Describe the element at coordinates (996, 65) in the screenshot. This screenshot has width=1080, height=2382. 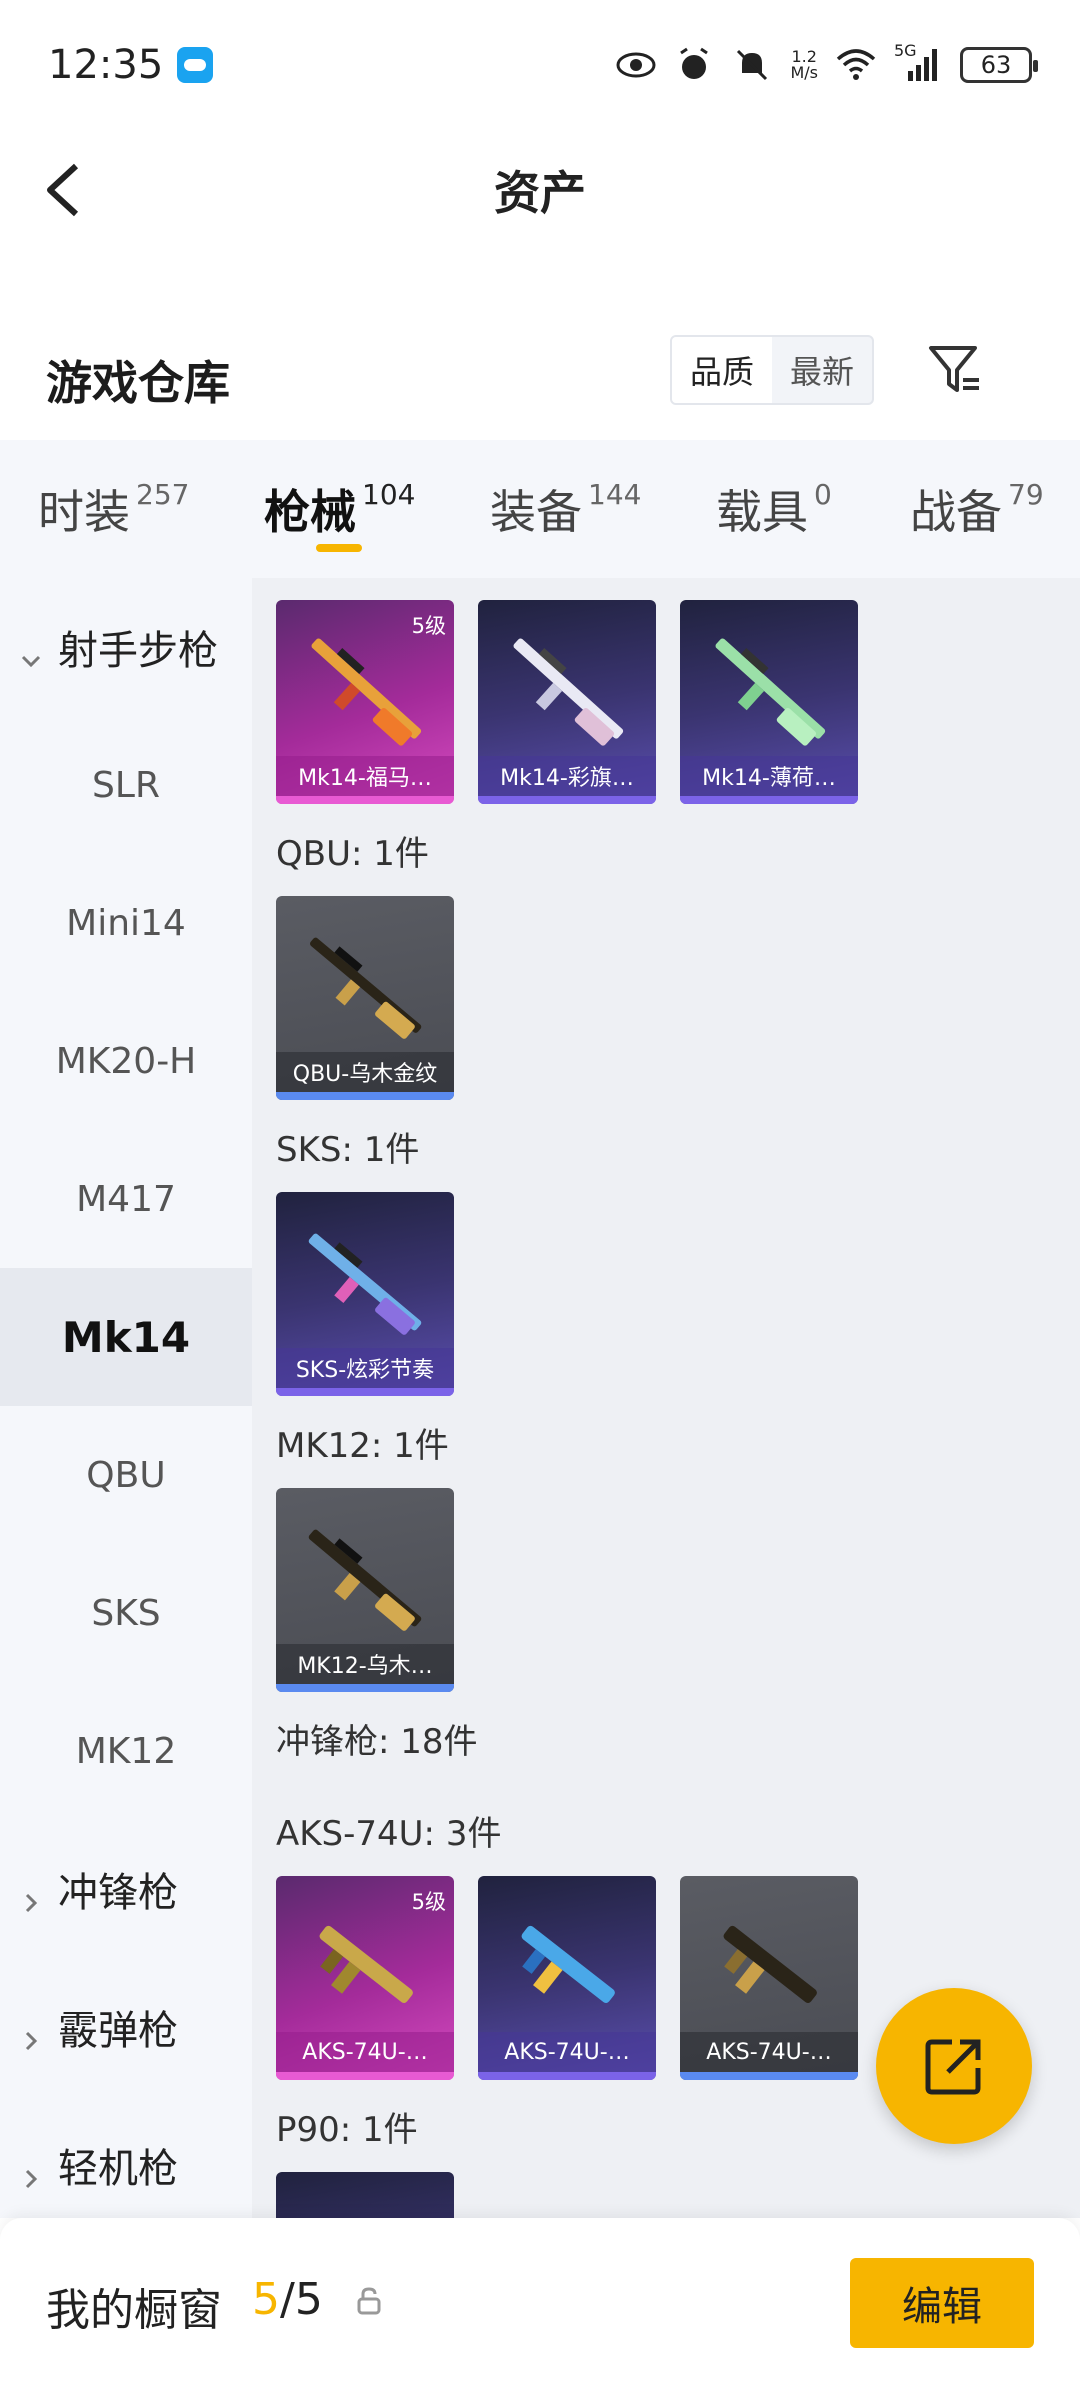
I see `battery-level: 63` at that location.